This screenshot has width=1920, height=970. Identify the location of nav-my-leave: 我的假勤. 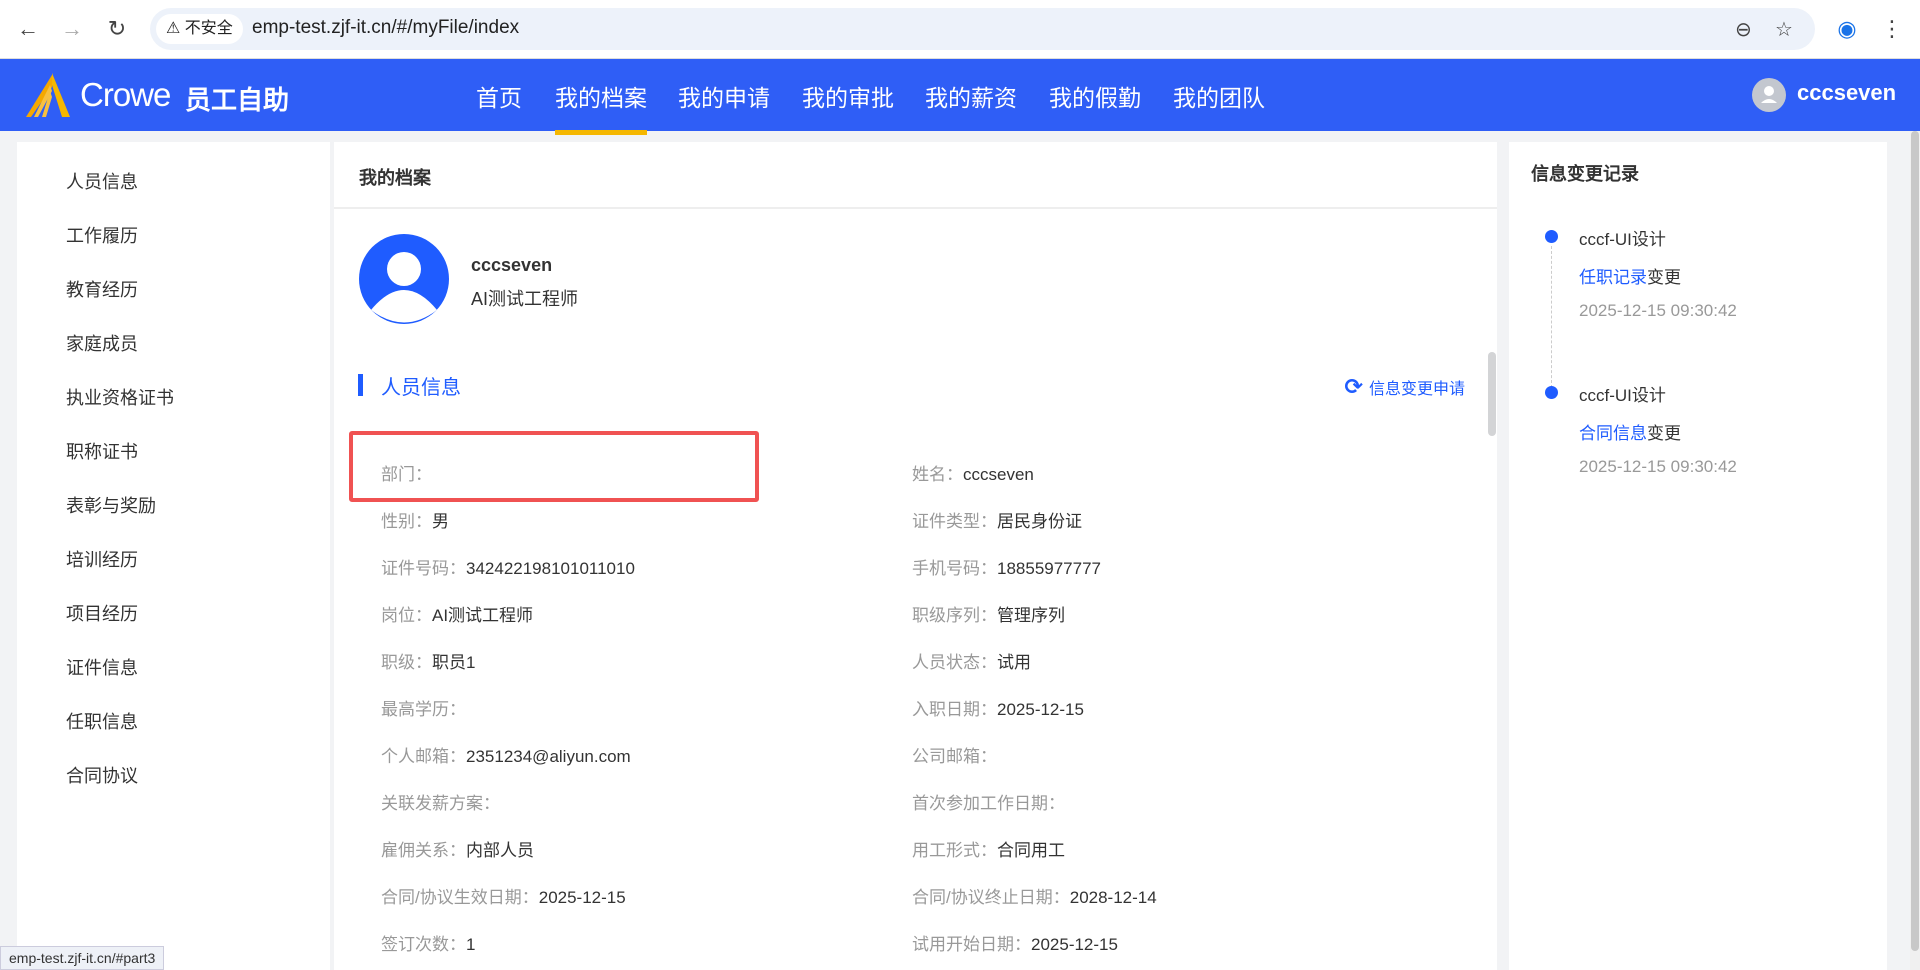
(1095, 96).